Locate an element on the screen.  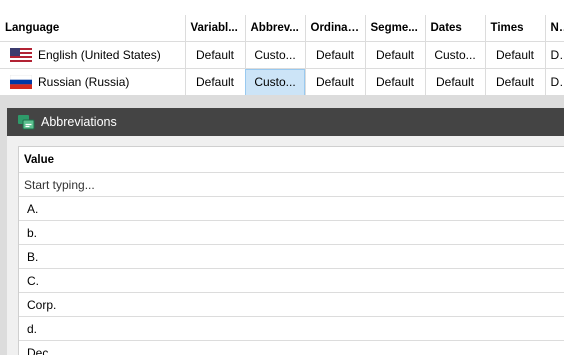
dialog-title: Abbreviations is located at coordinates (79, 122).